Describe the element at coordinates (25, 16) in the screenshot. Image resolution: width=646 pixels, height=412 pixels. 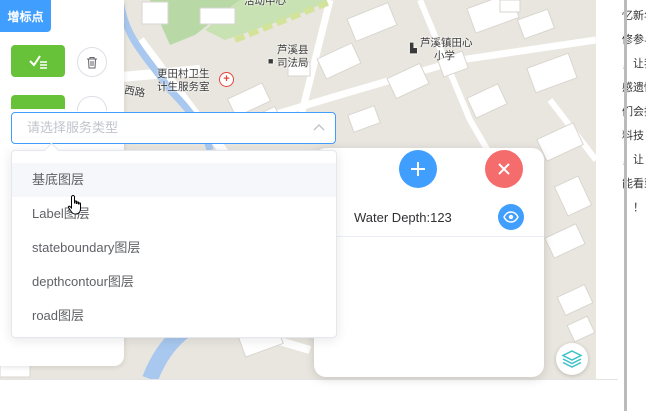
I see `add-marker-button: 增标点` at that location.